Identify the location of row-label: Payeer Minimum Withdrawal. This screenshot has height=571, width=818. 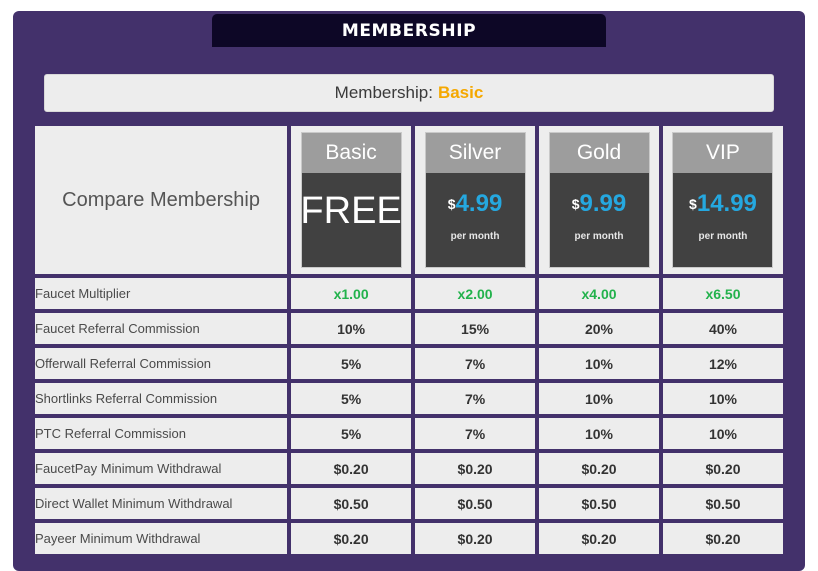
(161, 538).